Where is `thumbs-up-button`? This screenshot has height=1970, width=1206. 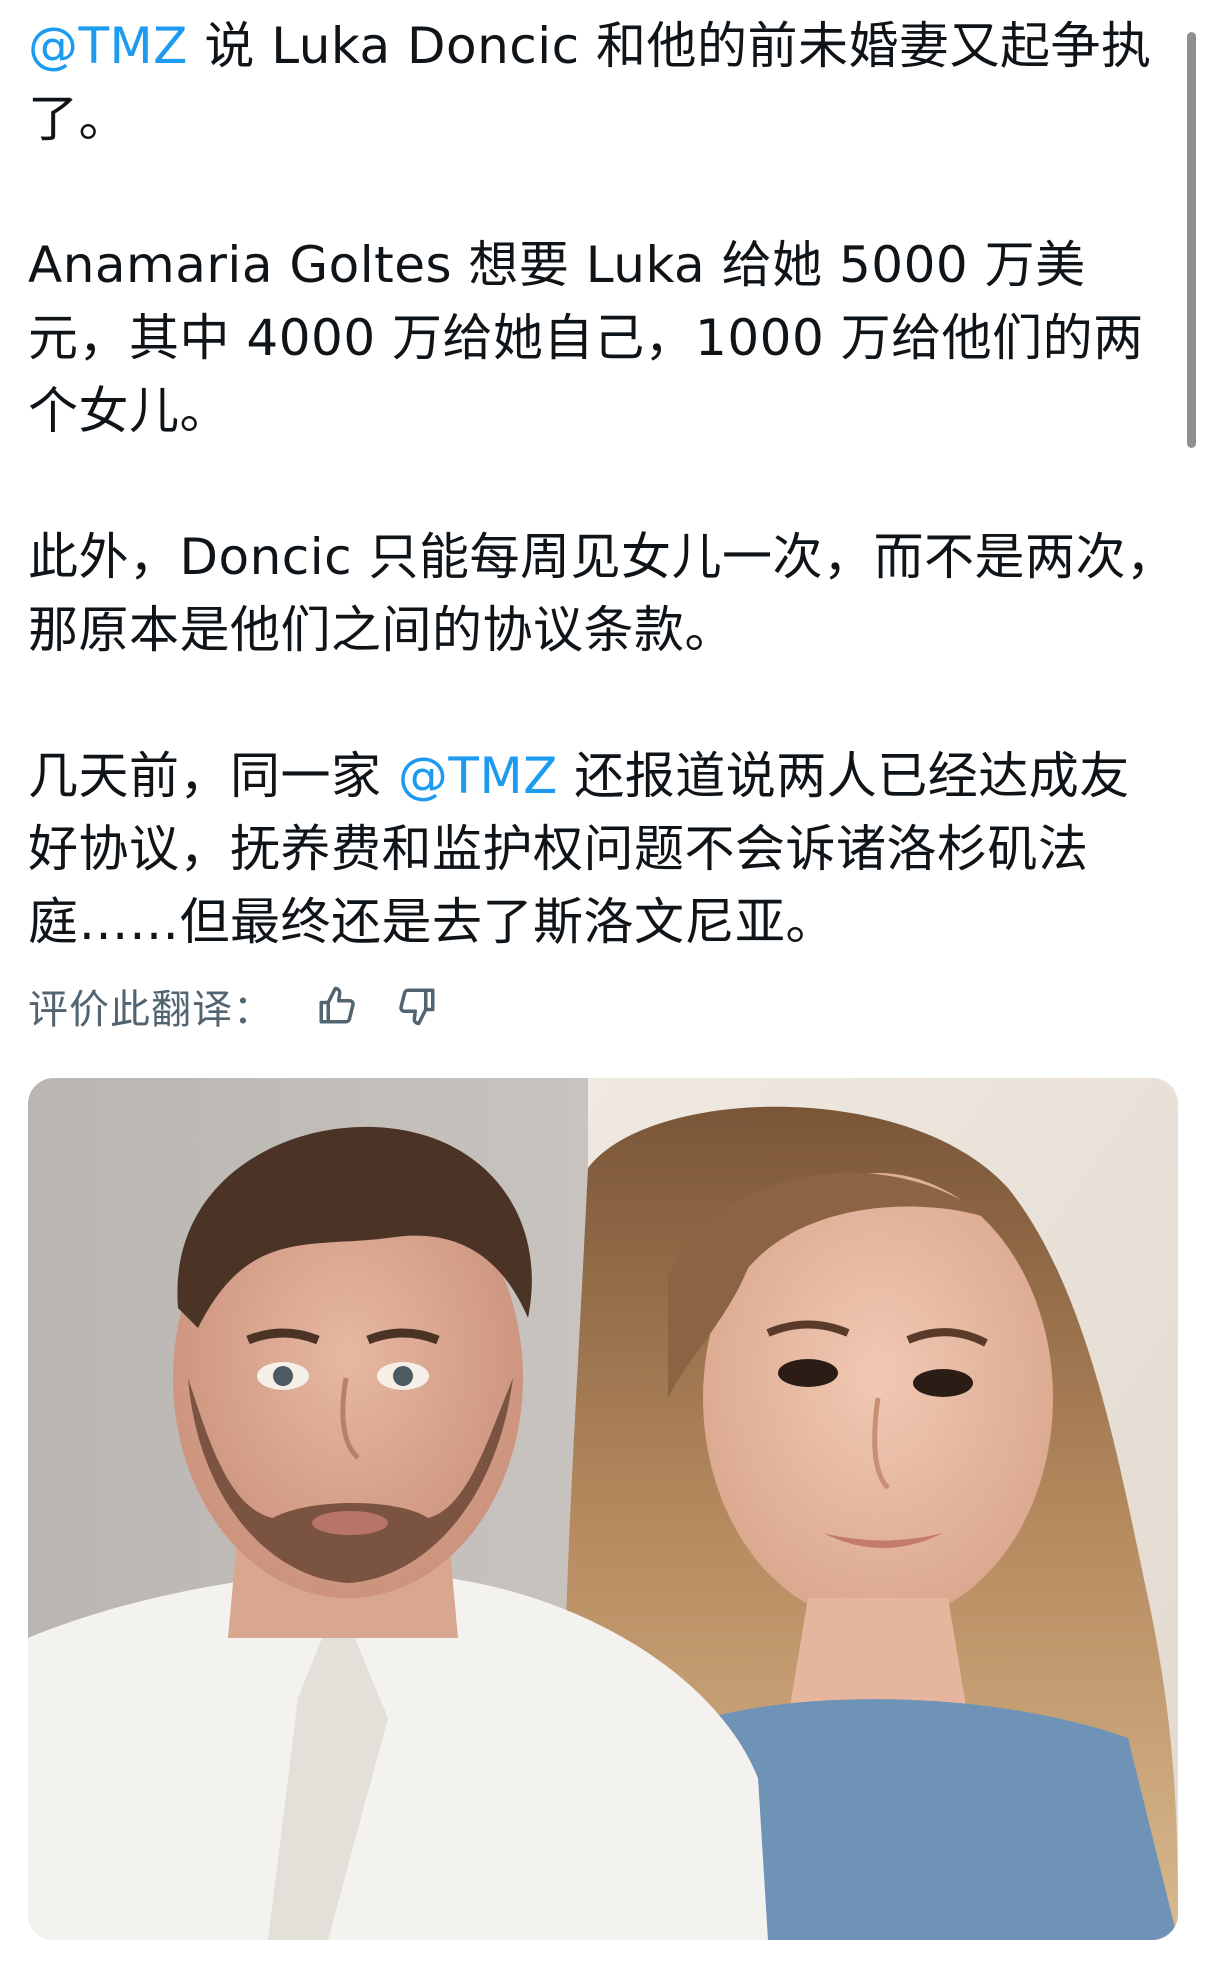 thumbs-up-button is located at coordinates (337, 1006).